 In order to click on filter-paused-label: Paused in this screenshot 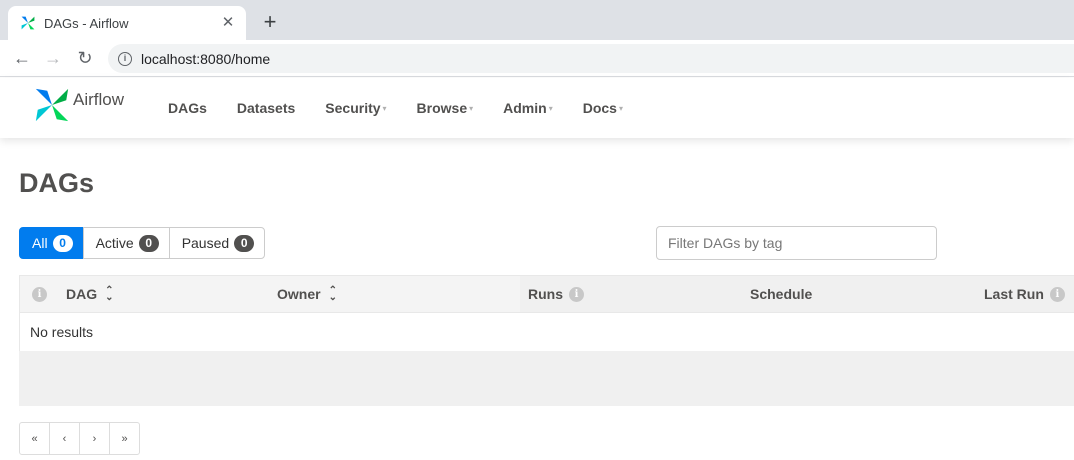, I will do `click(205, 243)`.